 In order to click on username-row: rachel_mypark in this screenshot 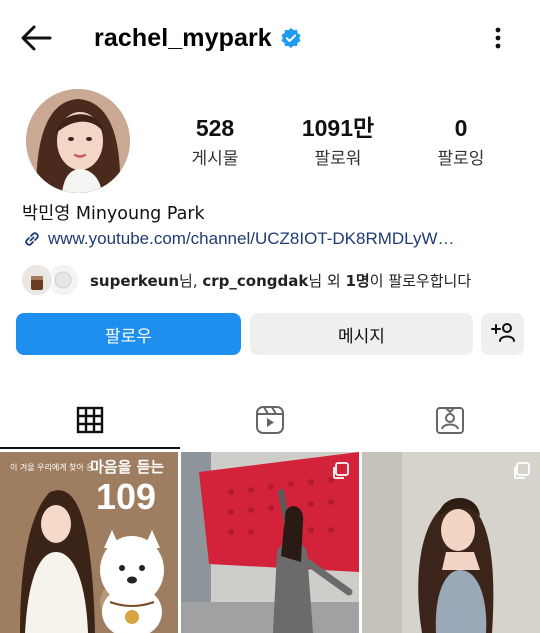, I will do `click(198, 38)`.